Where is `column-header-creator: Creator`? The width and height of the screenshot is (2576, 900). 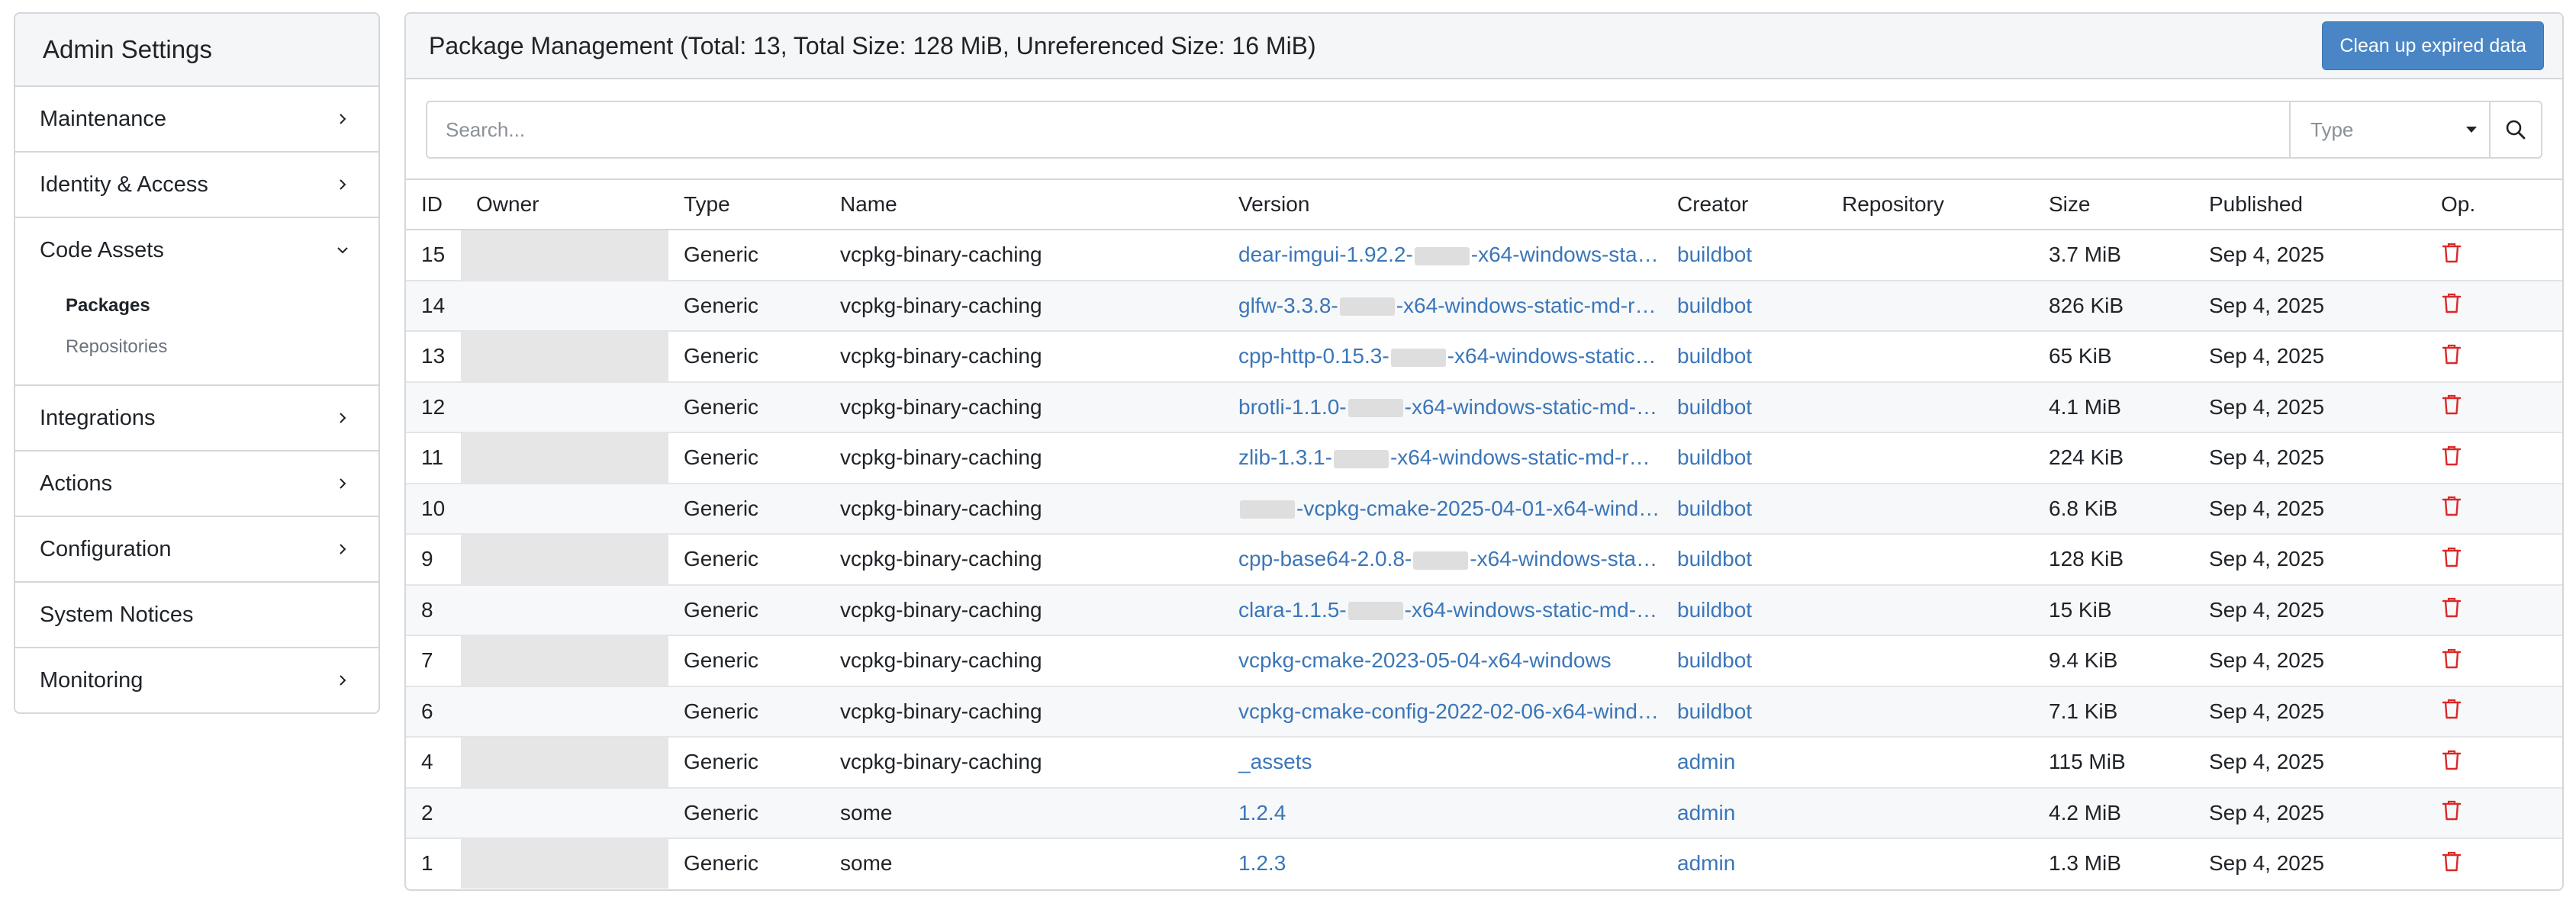 column-header-creator: Creator is located at coordinates (1744, 205).